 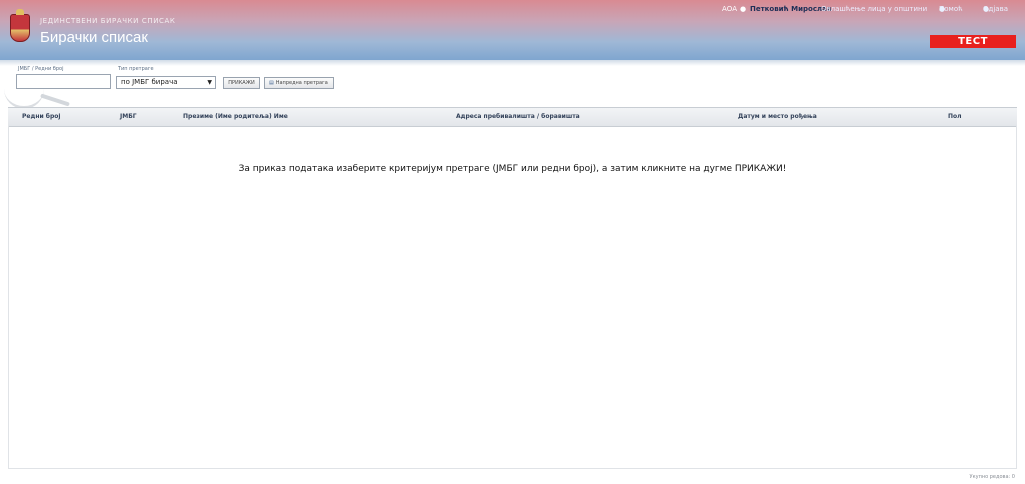 I want to click on nav-authority-link: Овлашћење лица у општини, so click(x=874, y=9).